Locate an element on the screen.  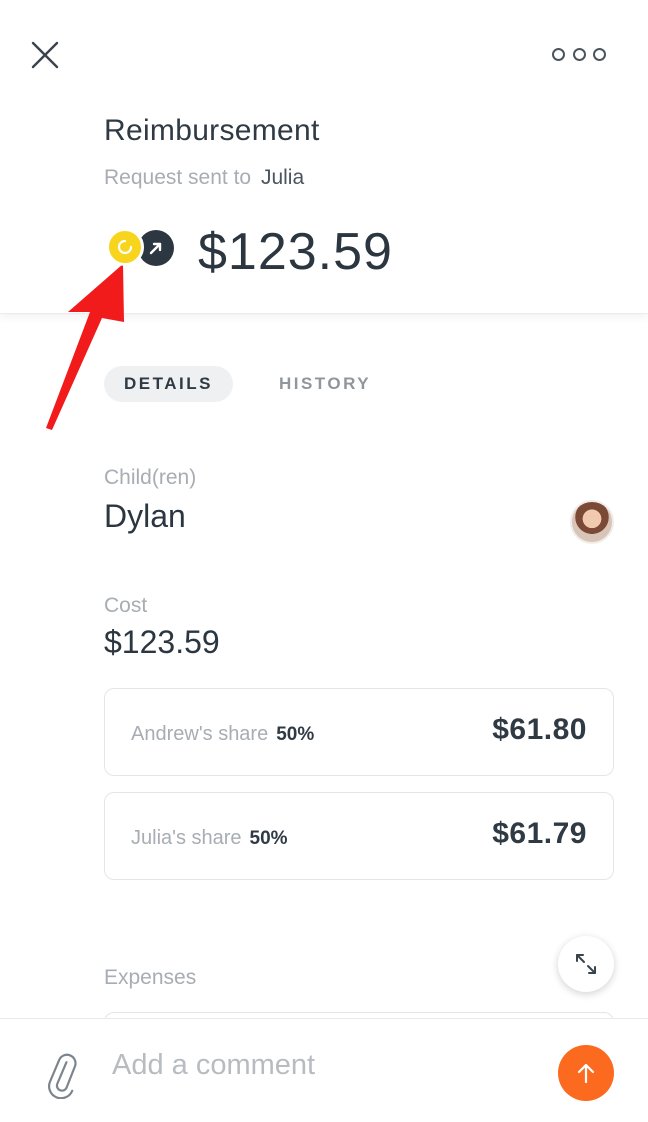
request-amount: $123.59 is located at coordinates (295, 252).